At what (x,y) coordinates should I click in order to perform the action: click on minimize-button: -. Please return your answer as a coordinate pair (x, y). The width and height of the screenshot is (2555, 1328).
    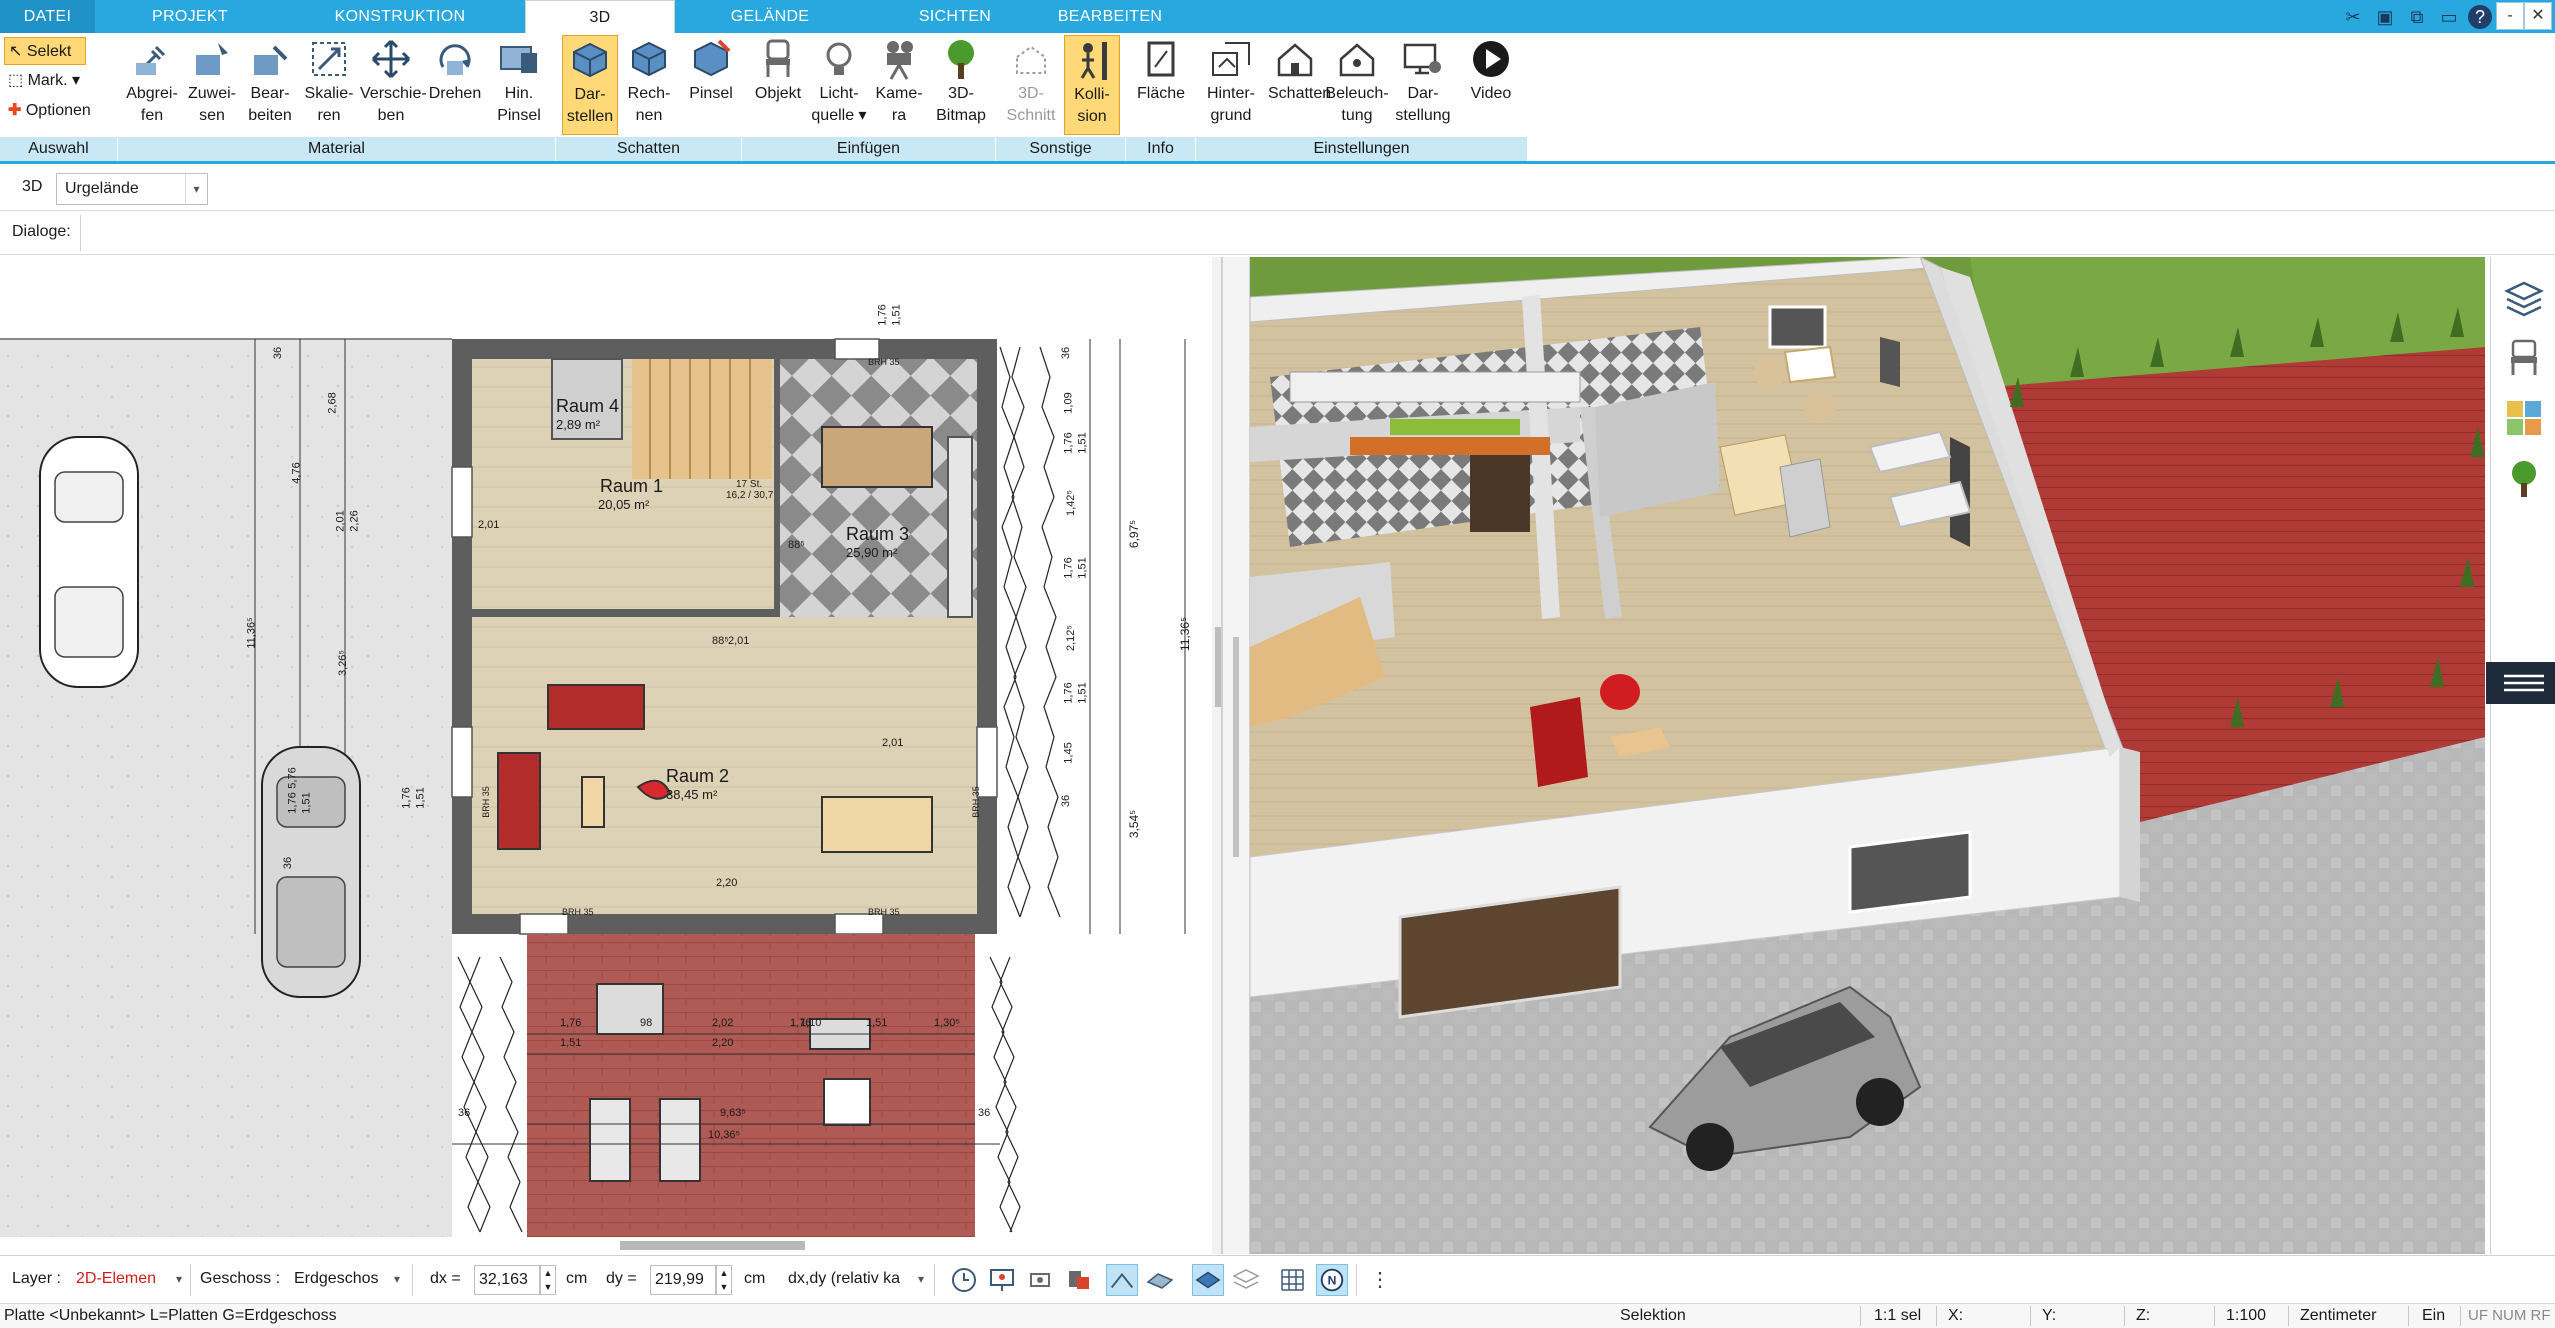
    Looking at the image, I should click on (2510, 16).